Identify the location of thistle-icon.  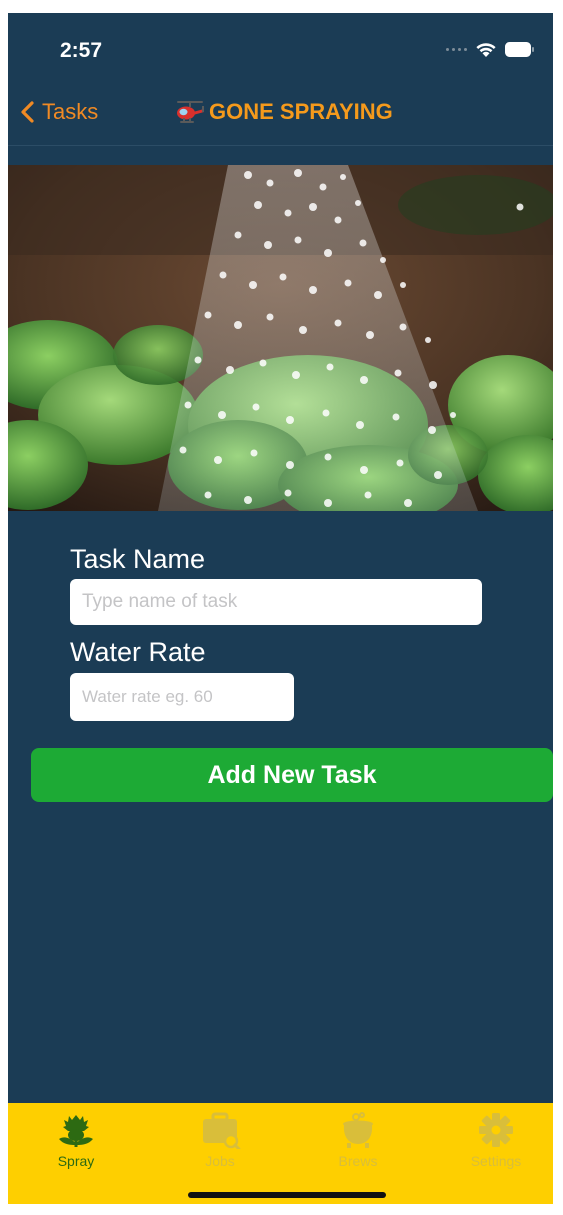
(76, 1131).